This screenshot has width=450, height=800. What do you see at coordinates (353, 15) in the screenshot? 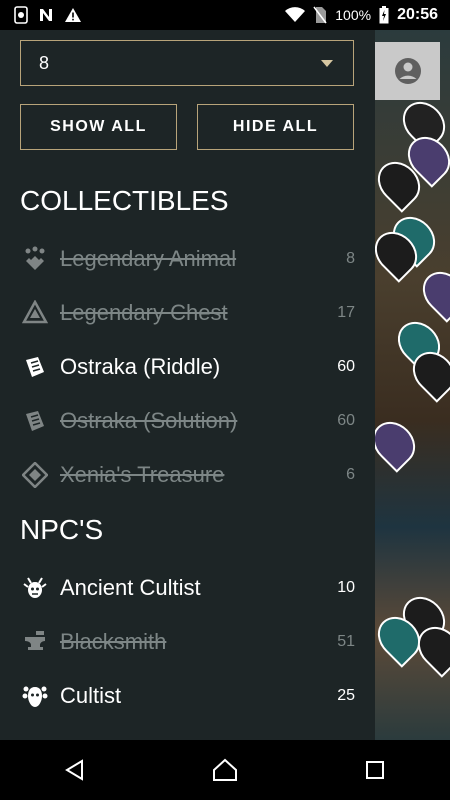
I see `battery-percent: 100%` at bounding box center [353, 15].